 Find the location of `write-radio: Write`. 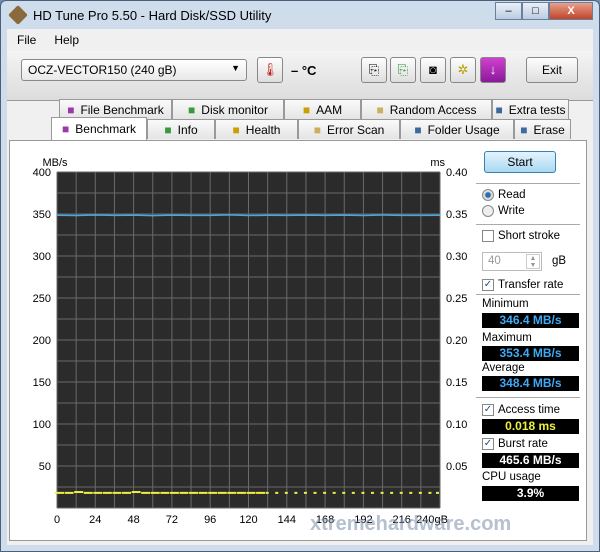

write-radio: Write is located at coordinates (503, 211).